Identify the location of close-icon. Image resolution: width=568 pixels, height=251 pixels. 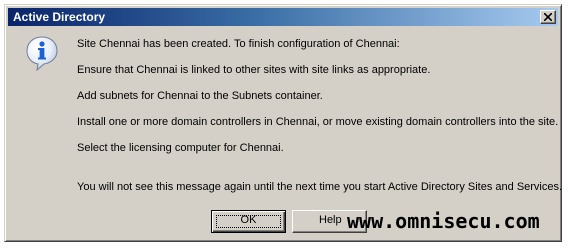
(548, 17).